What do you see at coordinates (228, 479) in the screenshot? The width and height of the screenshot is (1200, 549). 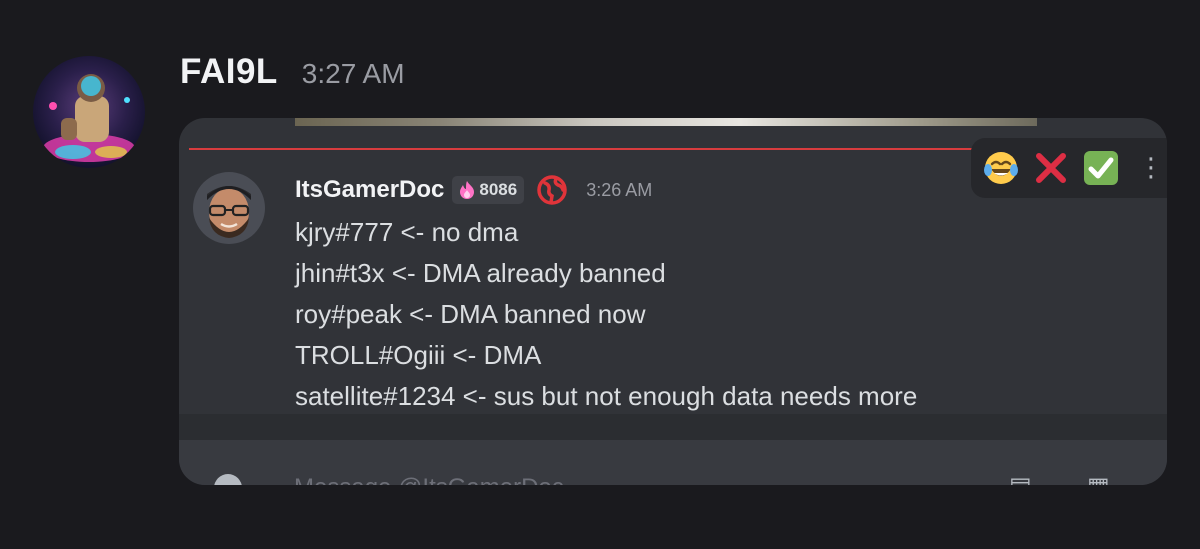 I see `add-attachment-icon` at bounding box center [228, 479].